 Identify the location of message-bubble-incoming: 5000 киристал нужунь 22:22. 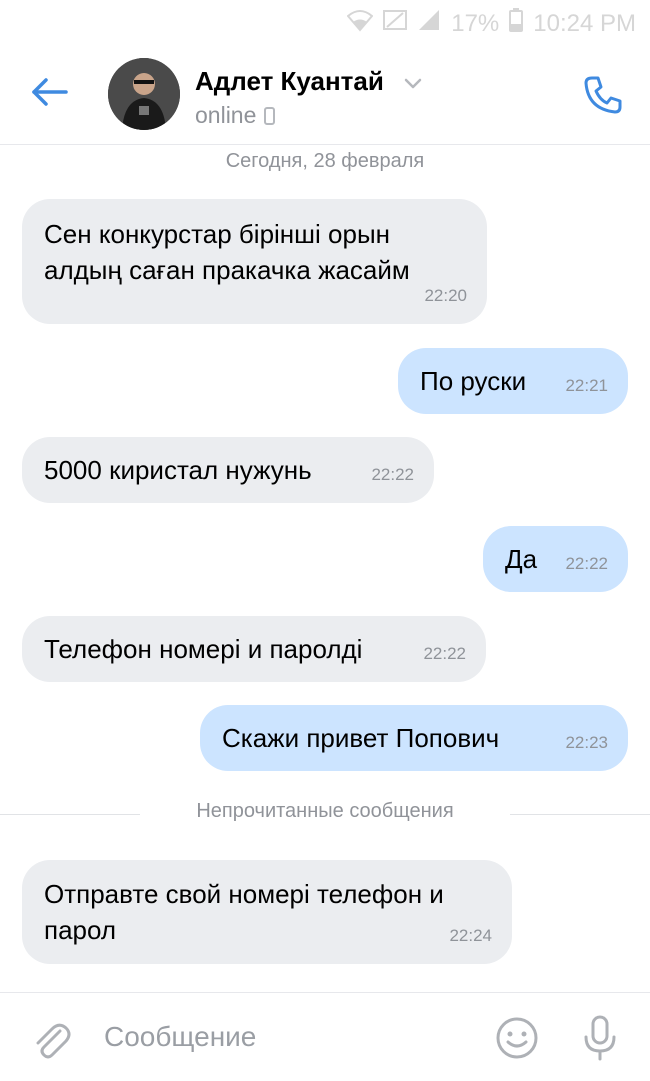
(228, 470).